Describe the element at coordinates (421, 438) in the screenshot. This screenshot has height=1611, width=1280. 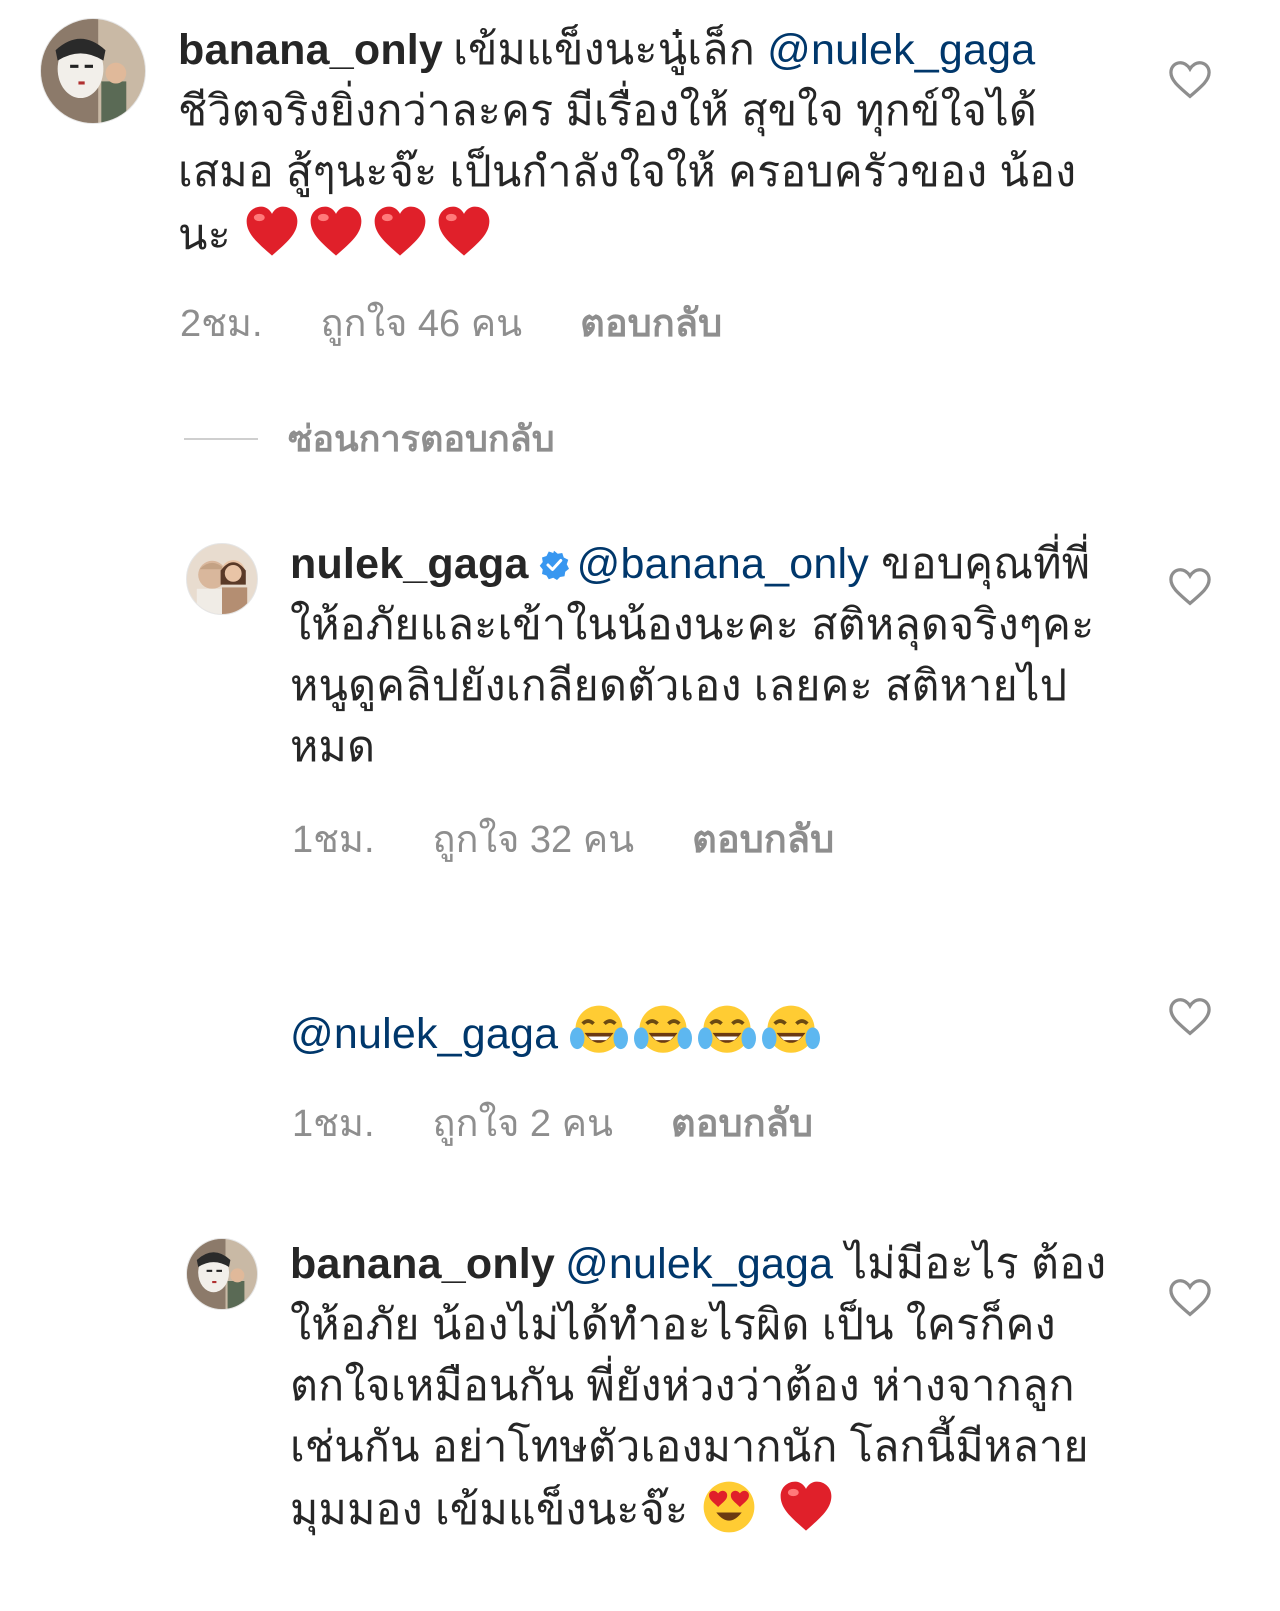
I see `hide-replies-label: ซ่อนการตอบกลับ` at that location.